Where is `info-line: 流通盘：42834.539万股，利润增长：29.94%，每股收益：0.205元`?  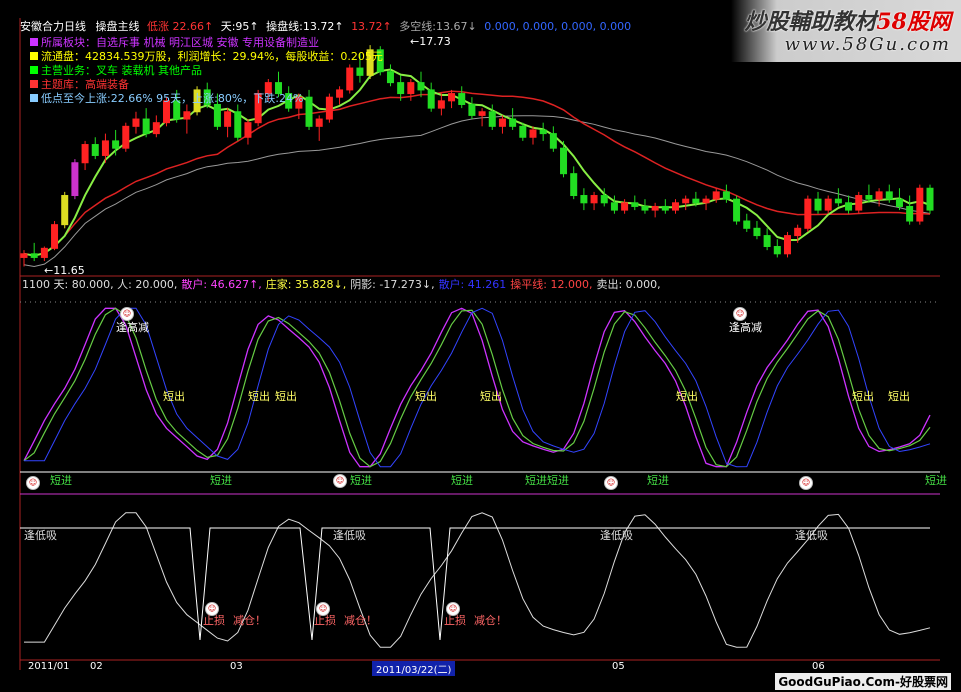 info-line: 流通盘：42834.539万股，利润增长：29.94%，每股收益：0.205元 is located at coordinates (206, 57).